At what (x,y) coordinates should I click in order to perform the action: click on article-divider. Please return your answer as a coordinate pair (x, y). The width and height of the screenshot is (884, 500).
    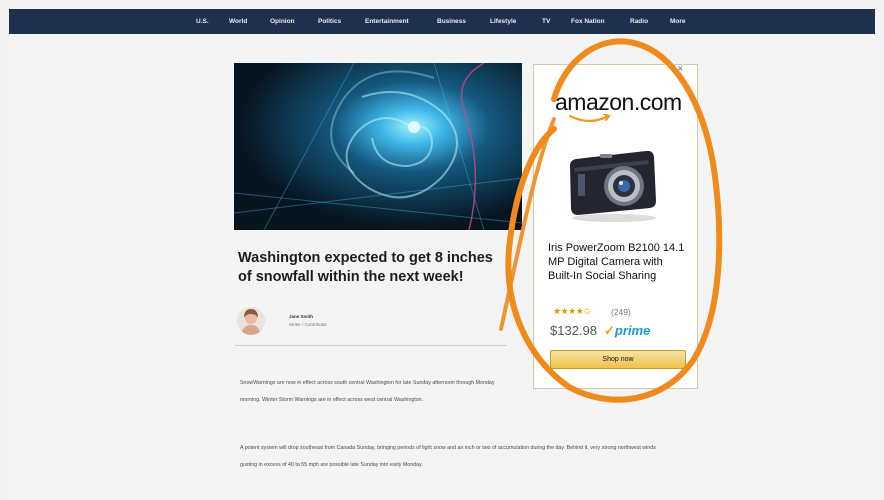
    Looking at the image, I should click on (371, 345).